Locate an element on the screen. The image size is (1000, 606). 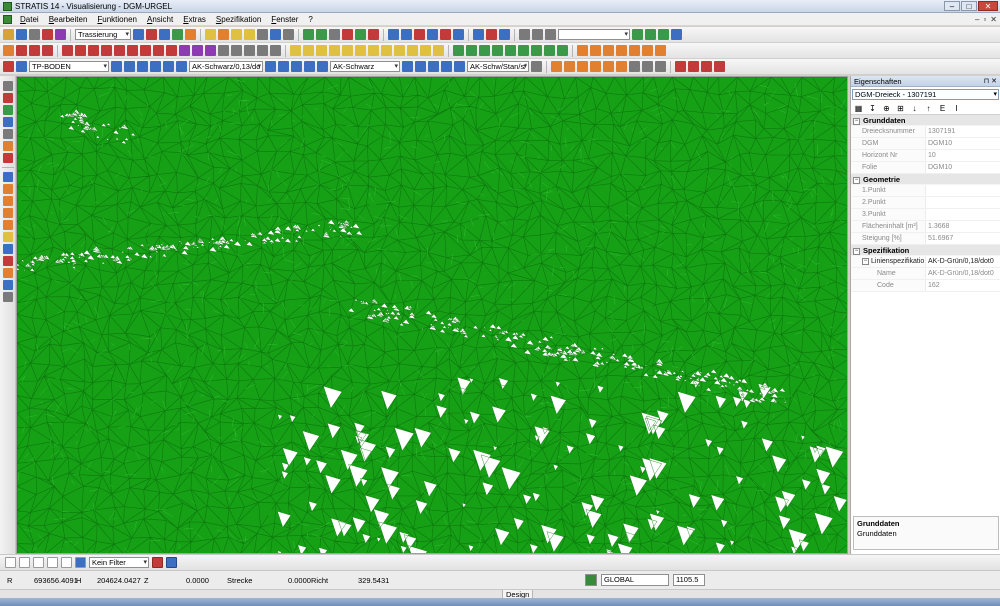
find-next-icon is located at coordinates (650, 34).